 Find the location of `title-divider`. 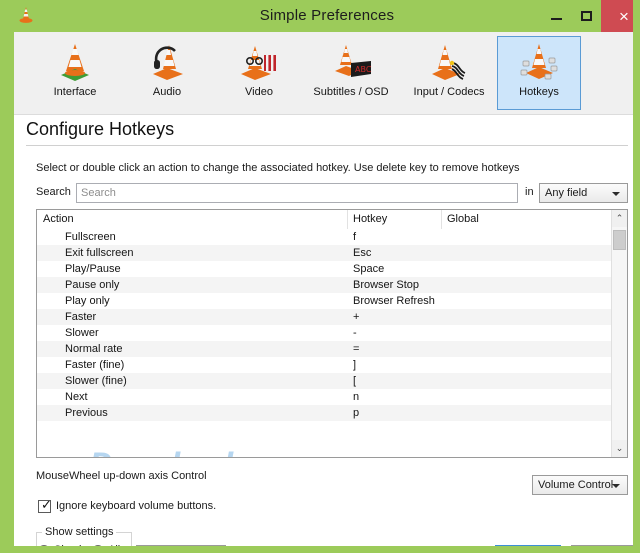

title-divider is located at coordinates (327, 145).